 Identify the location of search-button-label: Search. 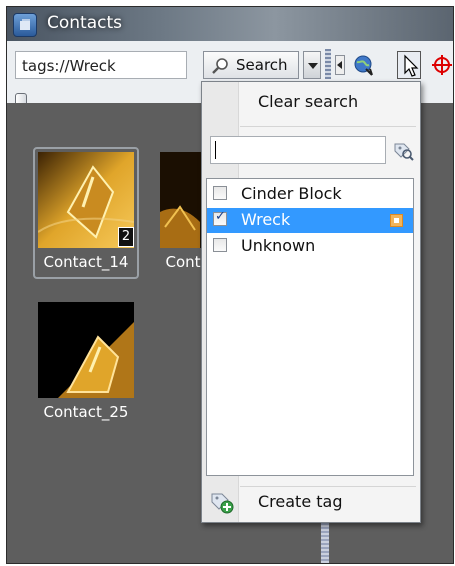
(262, 65).